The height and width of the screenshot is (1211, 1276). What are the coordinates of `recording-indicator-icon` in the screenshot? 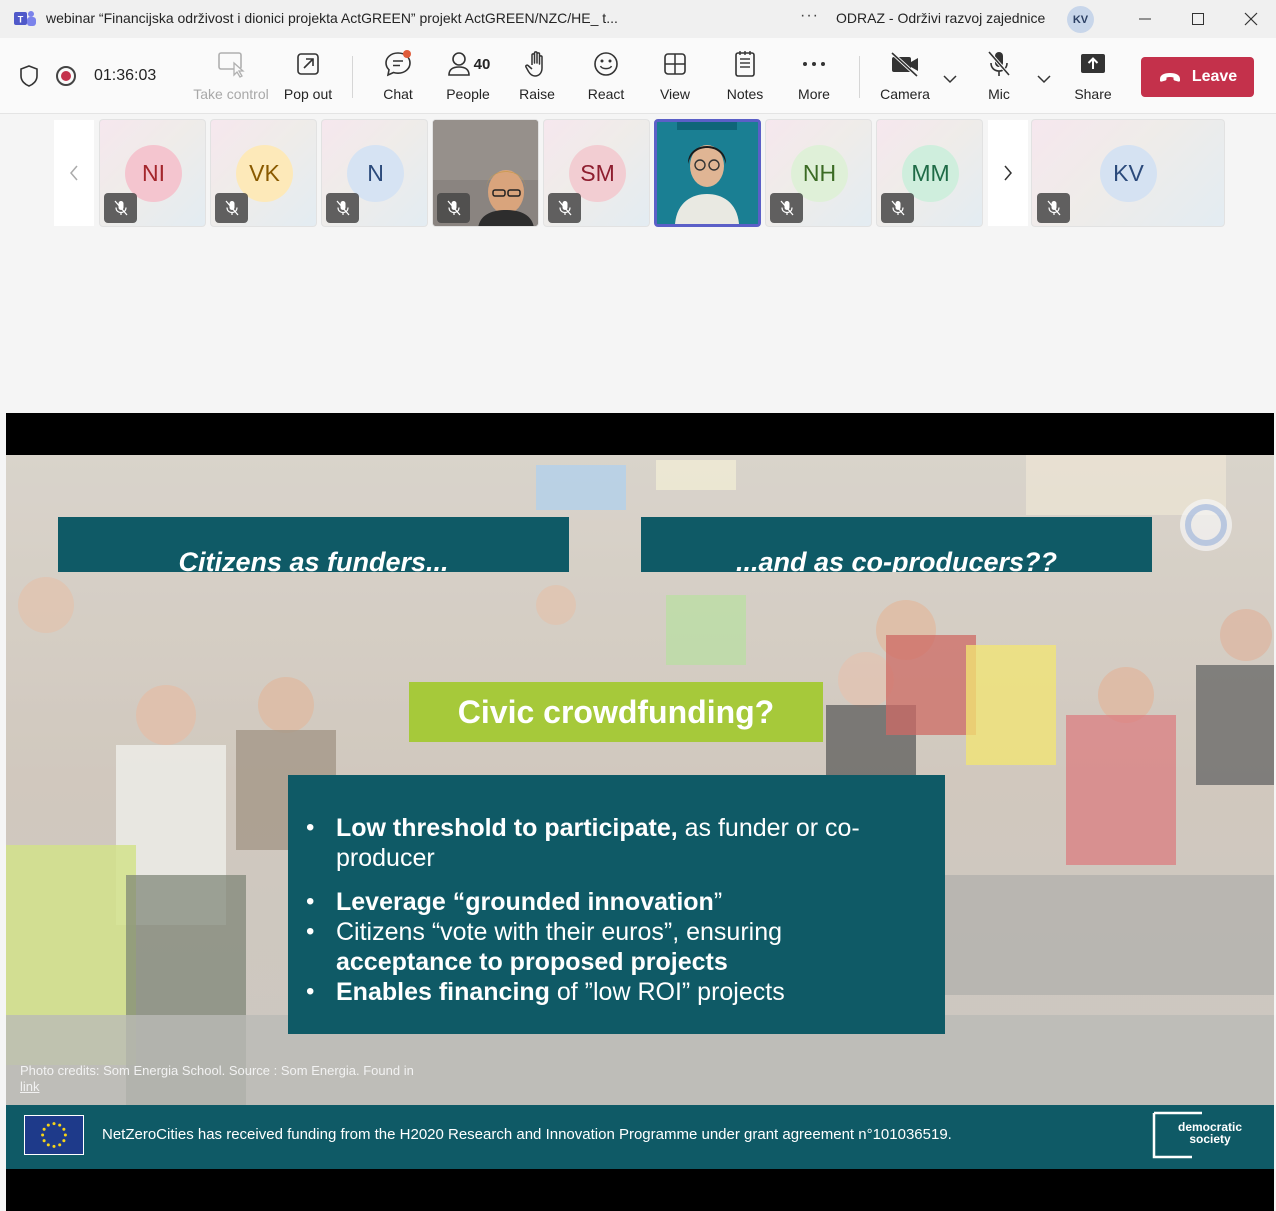 It's located at (66, 76).